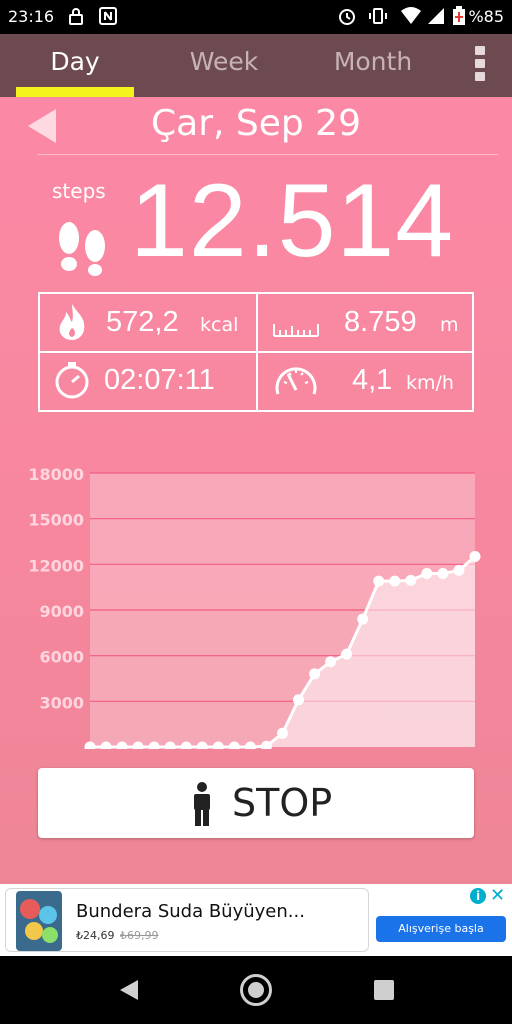  Describe the element at coordinates (441, 929) in the screenshot. I see `ad-cta-button: Alışverişe başla` at that location.